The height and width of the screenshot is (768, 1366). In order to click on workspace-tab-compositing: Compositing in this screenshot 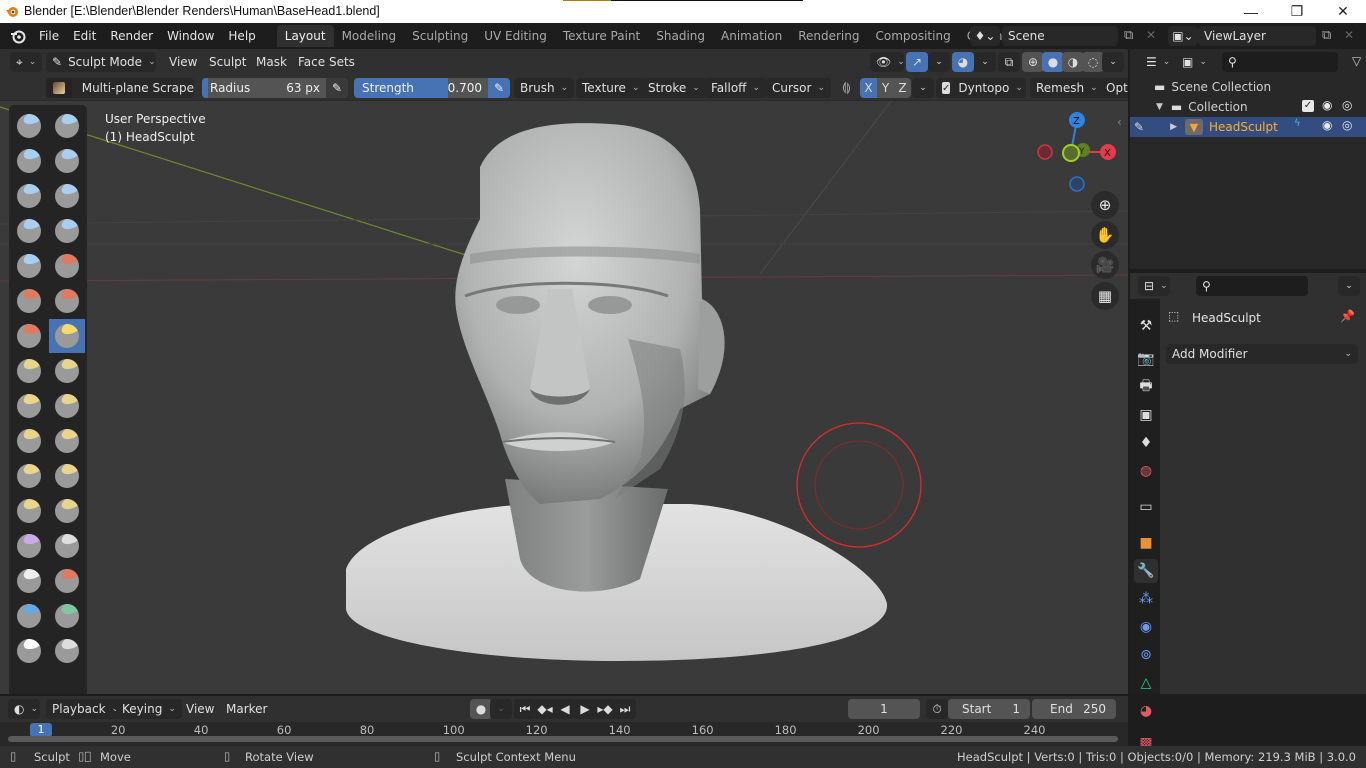, I will do `click(912, 36)`.